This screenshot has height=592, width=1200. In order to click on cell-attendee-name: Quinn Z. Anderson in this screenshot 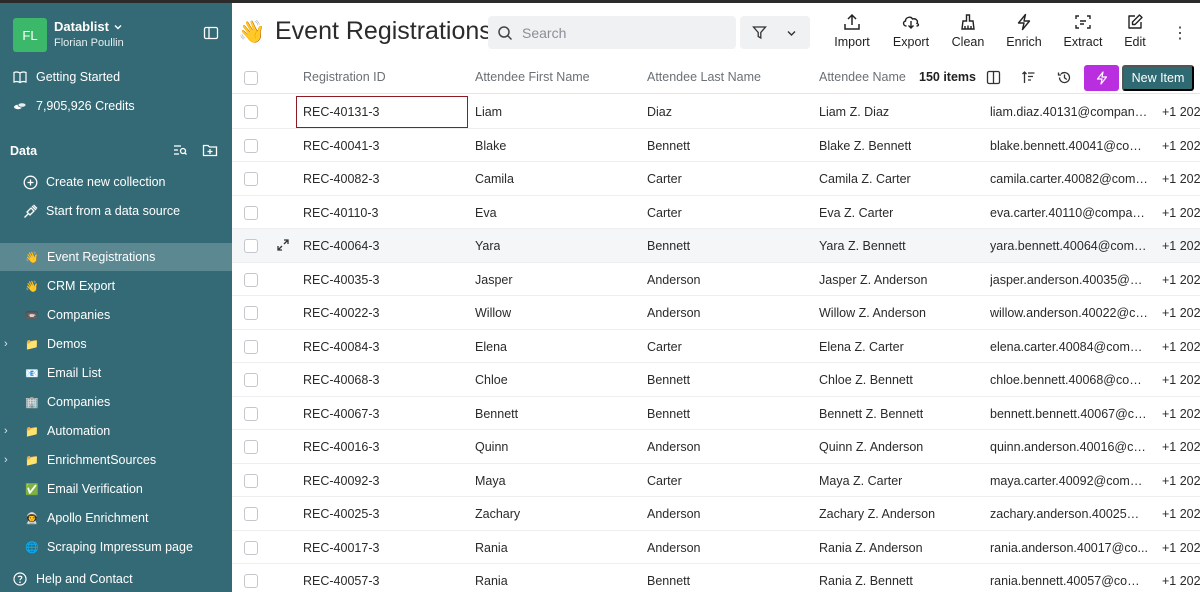, I will do `click(871, 447)`.